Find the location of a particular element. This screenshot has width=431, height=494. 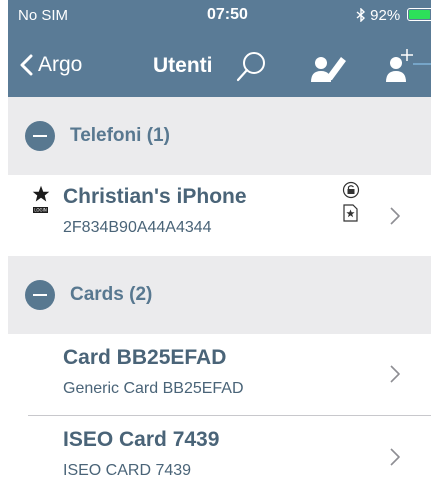

back-button: Argo is located at coordinates (51, 65).